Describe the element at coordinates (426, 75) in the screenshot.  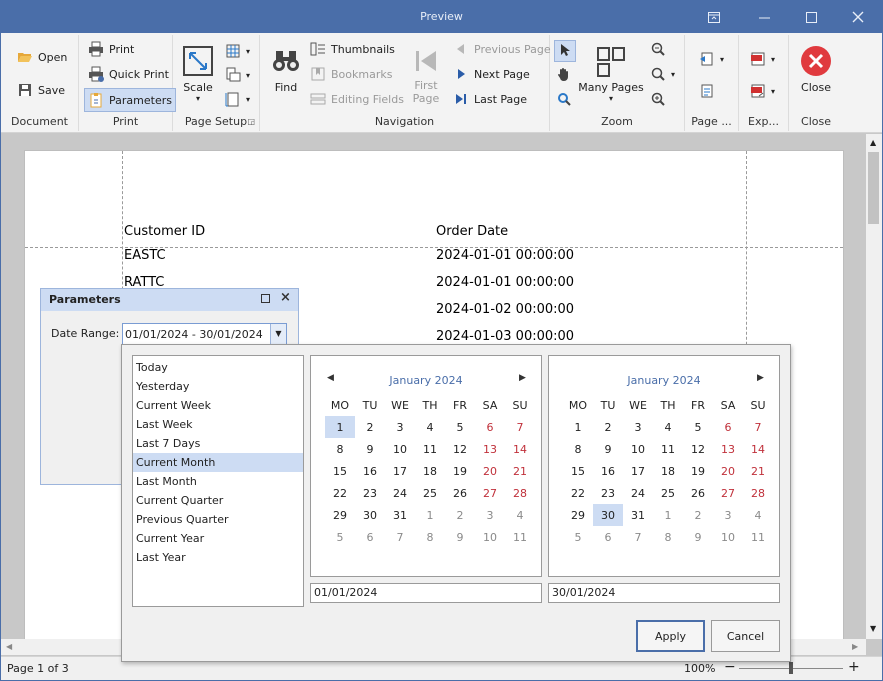
I see `first-page-button: First Page` at that location.